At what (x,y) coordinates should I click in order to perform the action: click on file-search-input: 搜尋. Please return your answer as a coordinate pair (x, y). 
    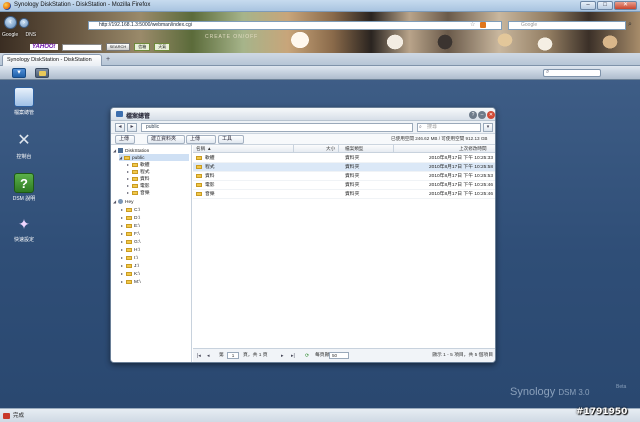
    Looking at the image, I should click on (449, 127).